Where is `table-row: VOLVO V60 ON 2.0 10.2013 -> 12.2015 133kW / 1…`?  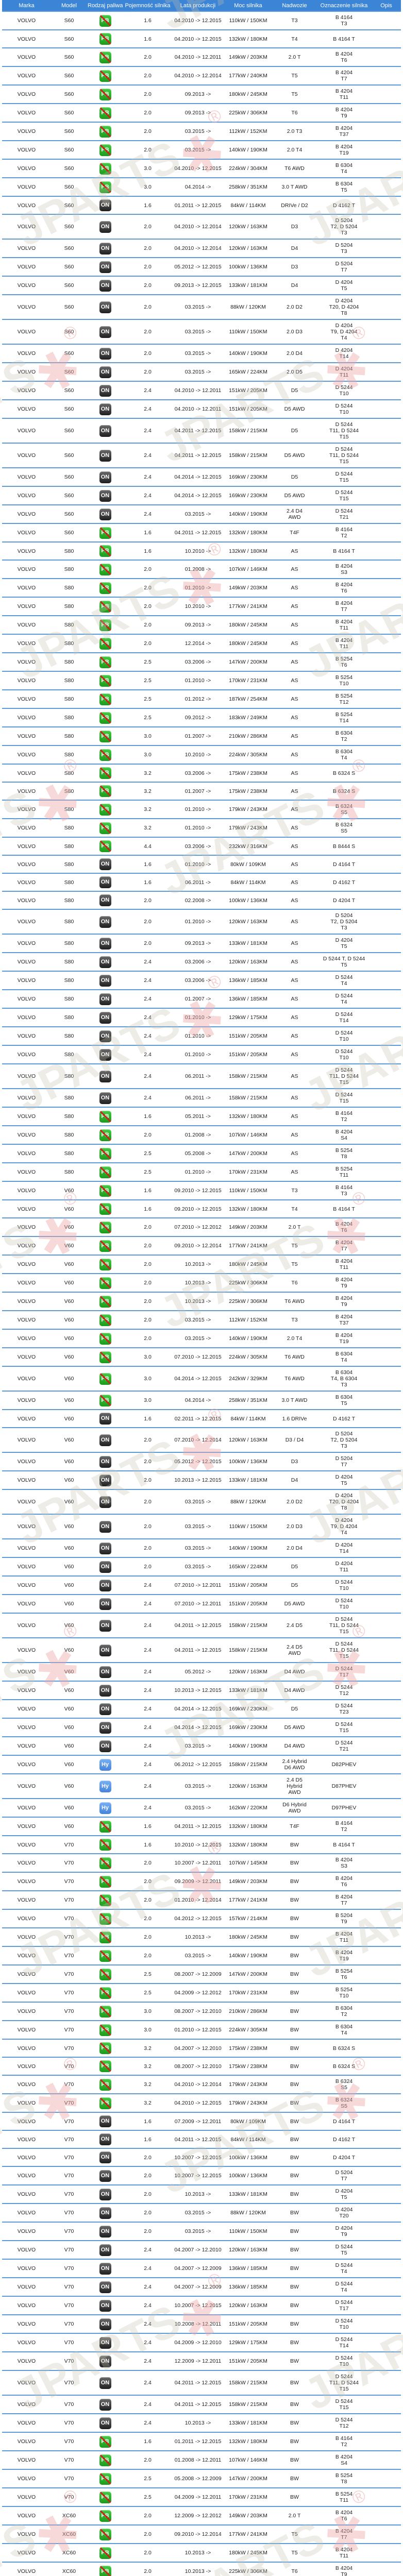
table-row: VOLVO V60 ON 2.0 10.2013 -> 12.2015 133kW / 1… is located at coordinates (202, 1480).